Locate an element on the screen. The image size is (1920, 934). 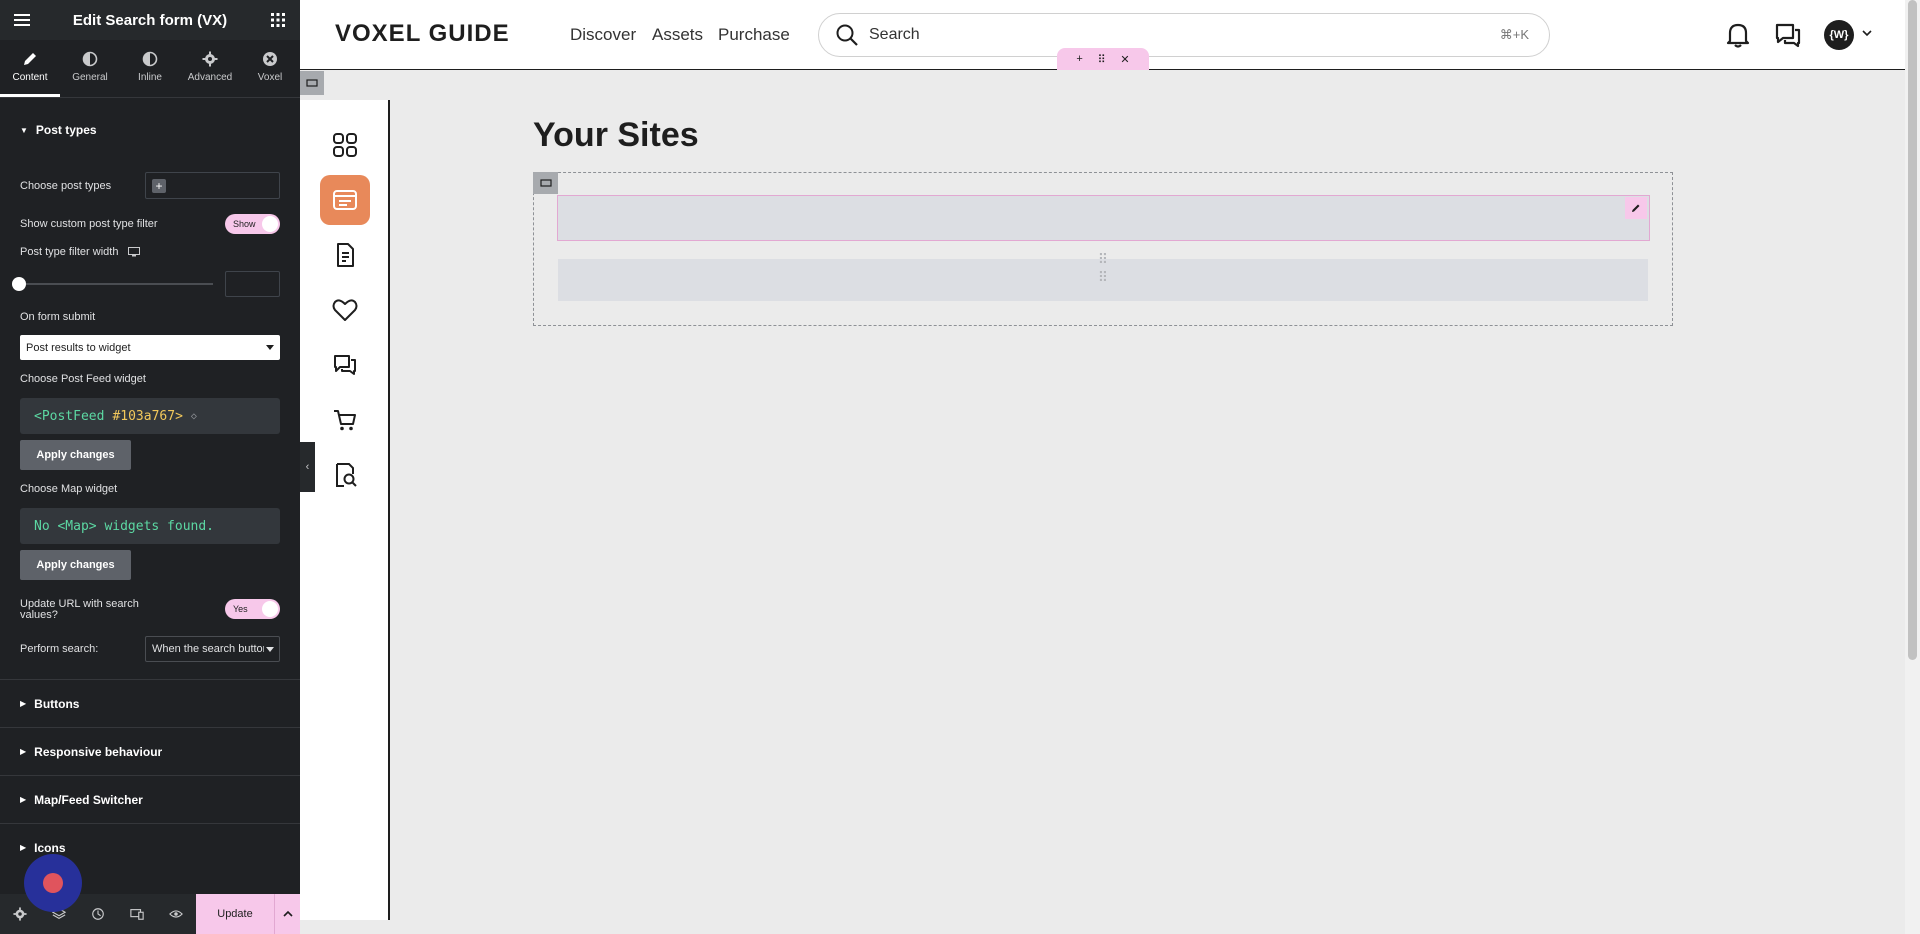
rail-dashboard-icon is located at coordinates (345, 145).